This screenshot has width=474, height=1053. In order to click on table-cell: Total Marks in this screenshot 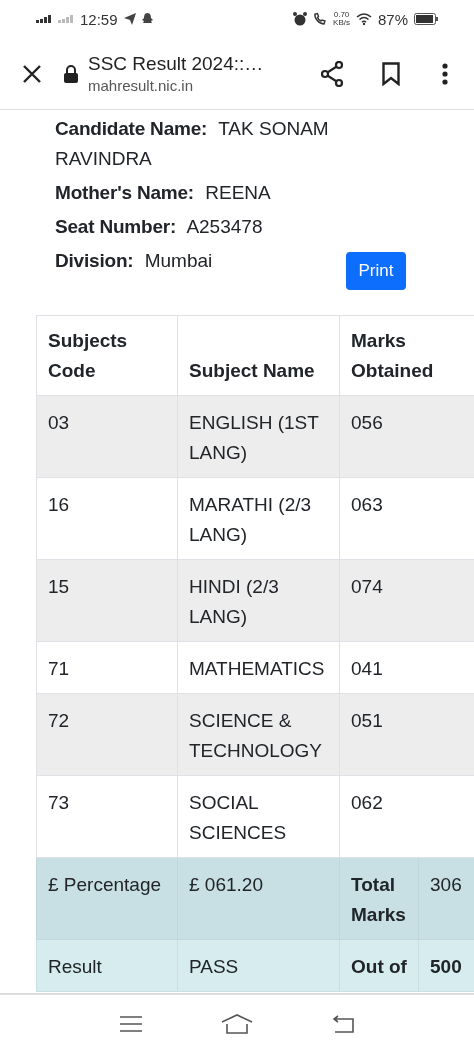, I will do `click(379, 898)`.